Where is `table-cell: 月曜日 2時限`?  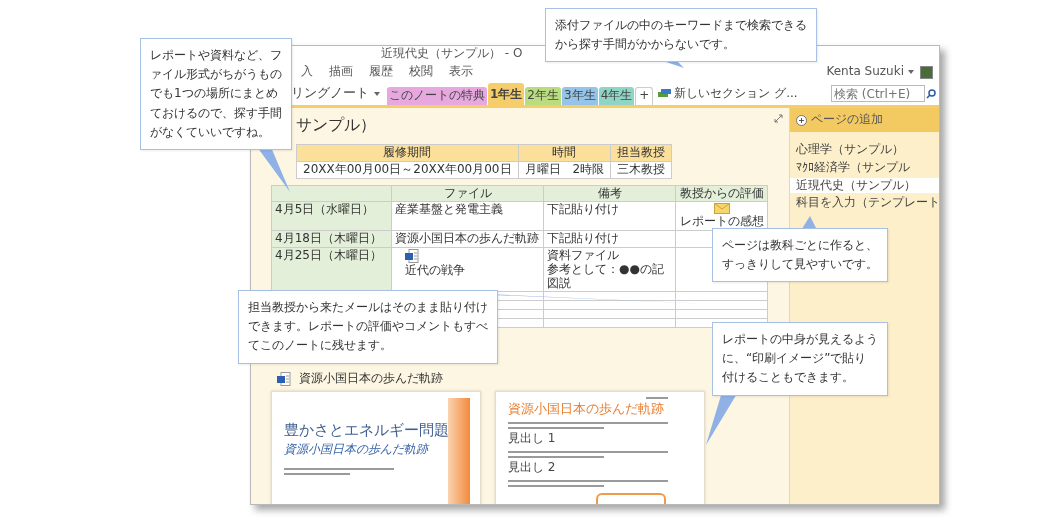 table-cell: 月曜日 2時限 is located at coordinates (564, 170).